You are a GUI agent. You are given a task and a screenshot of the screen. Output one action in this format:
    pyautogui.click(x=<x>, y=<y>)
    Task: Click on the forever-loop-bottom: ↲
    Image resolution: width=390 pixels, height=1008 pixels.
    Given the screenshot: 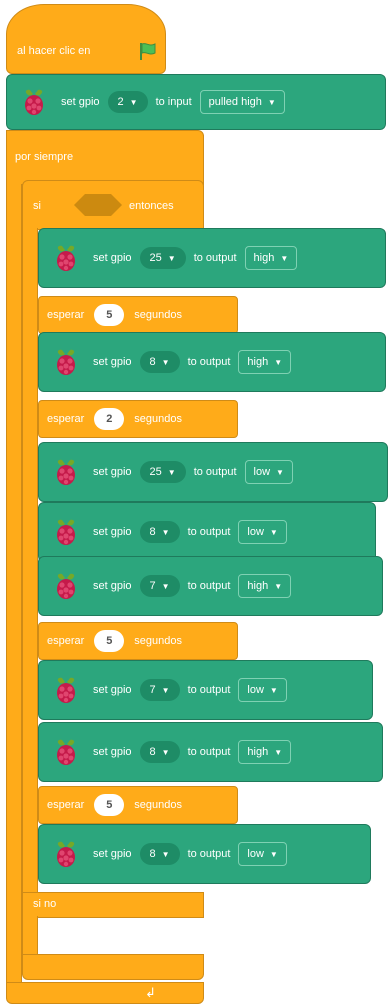 What is the action you would take?
    pyautogui.click(x=105, y=993)
    